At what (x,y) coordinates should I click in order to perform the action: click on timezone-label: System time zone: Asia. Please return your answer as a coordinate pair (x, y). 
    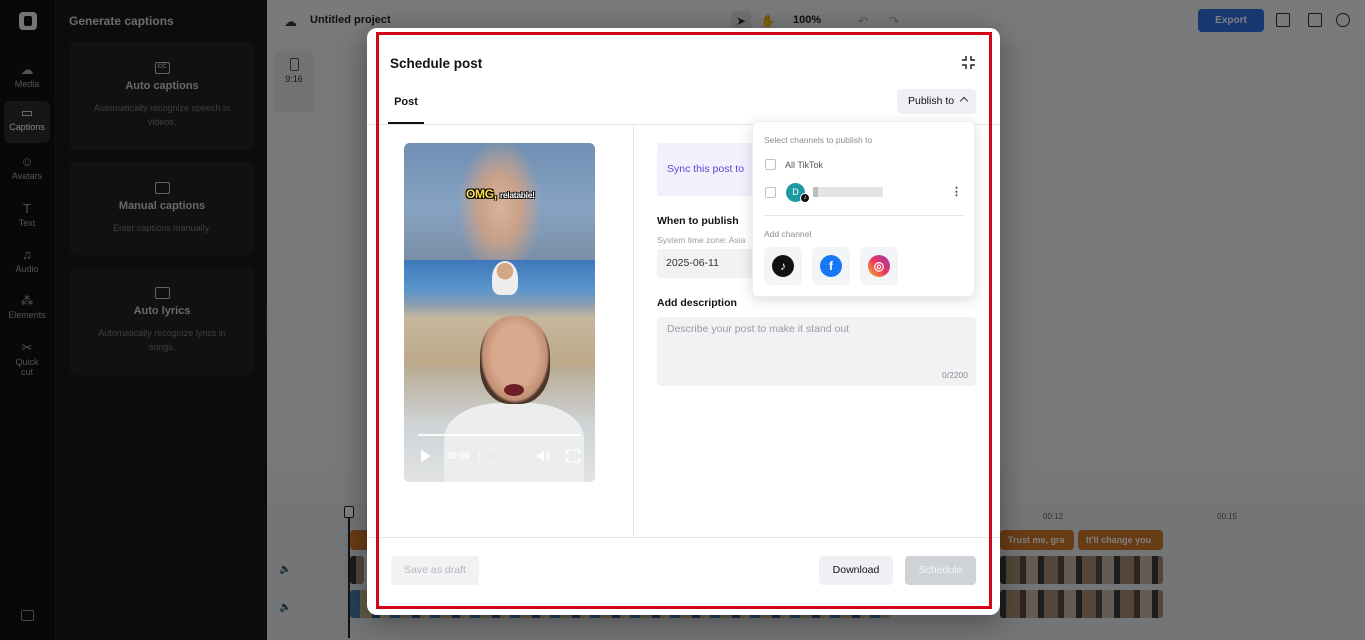
    Looking at the image, I should click on (701, 240).